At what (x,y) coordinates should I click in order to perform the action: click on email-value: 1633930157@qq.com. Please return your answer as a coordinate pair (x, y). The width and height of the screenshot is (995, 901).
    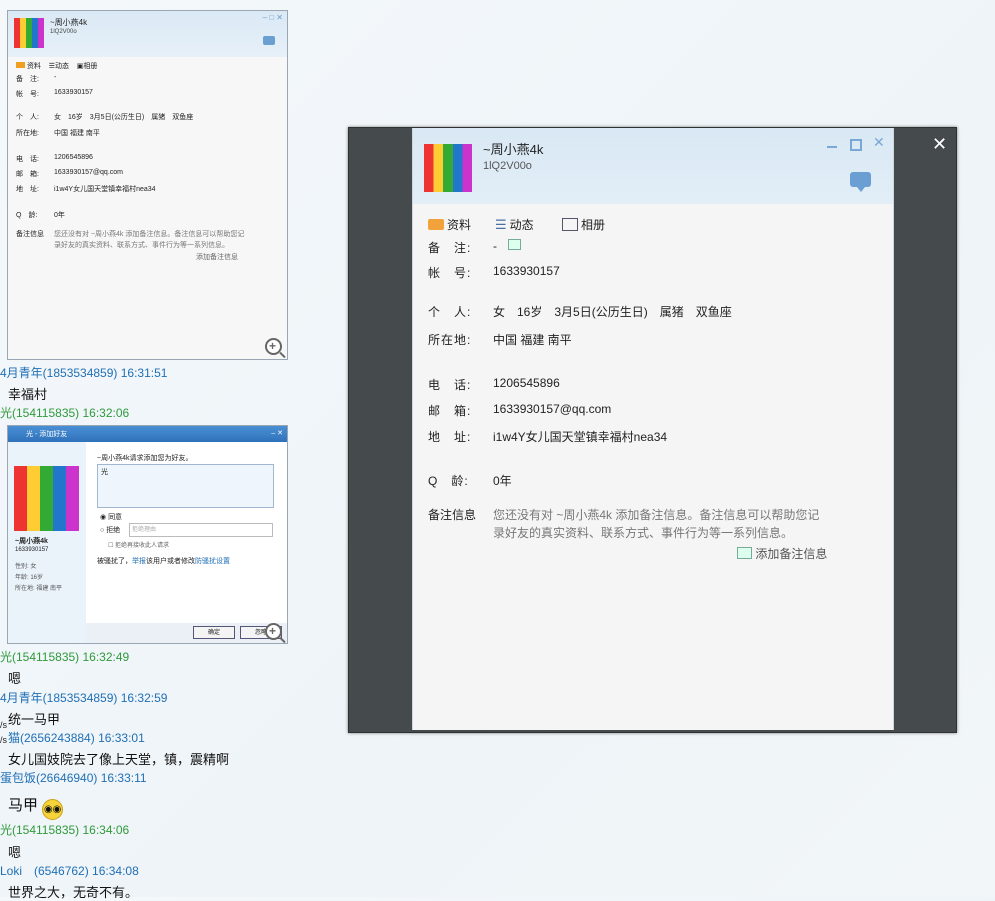
    Looking at the image, I should click on (552, 409).